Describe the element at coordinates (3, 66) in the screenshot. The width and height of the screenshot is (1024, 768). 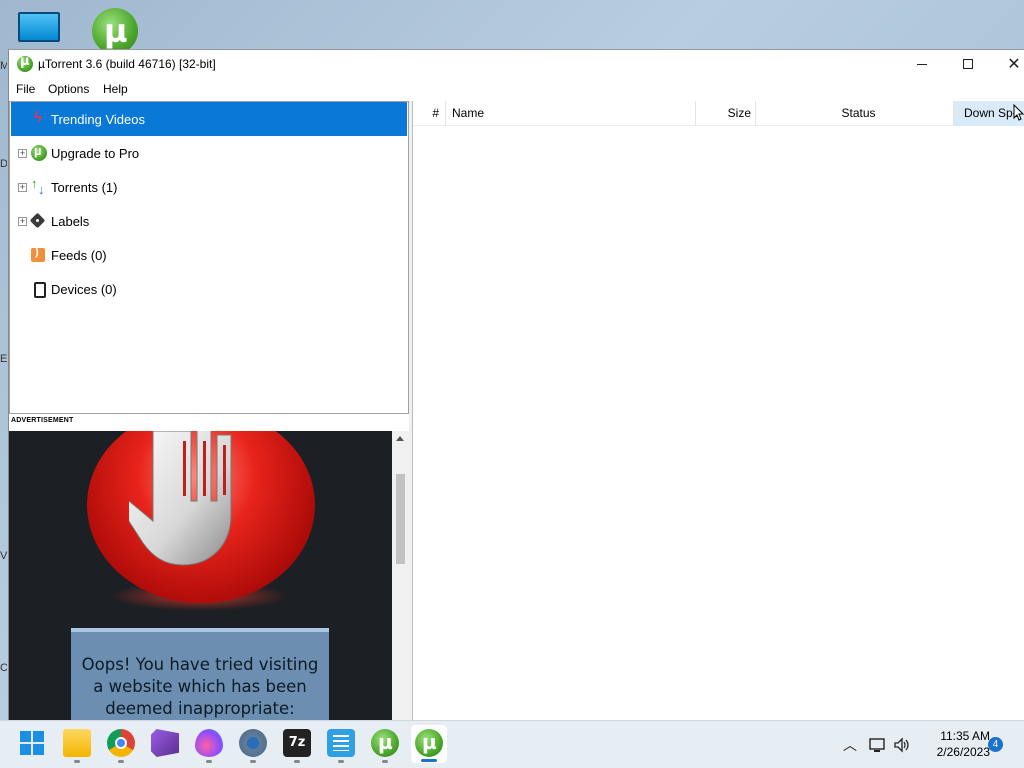
I see `desktop-edge-text: M` at that location.